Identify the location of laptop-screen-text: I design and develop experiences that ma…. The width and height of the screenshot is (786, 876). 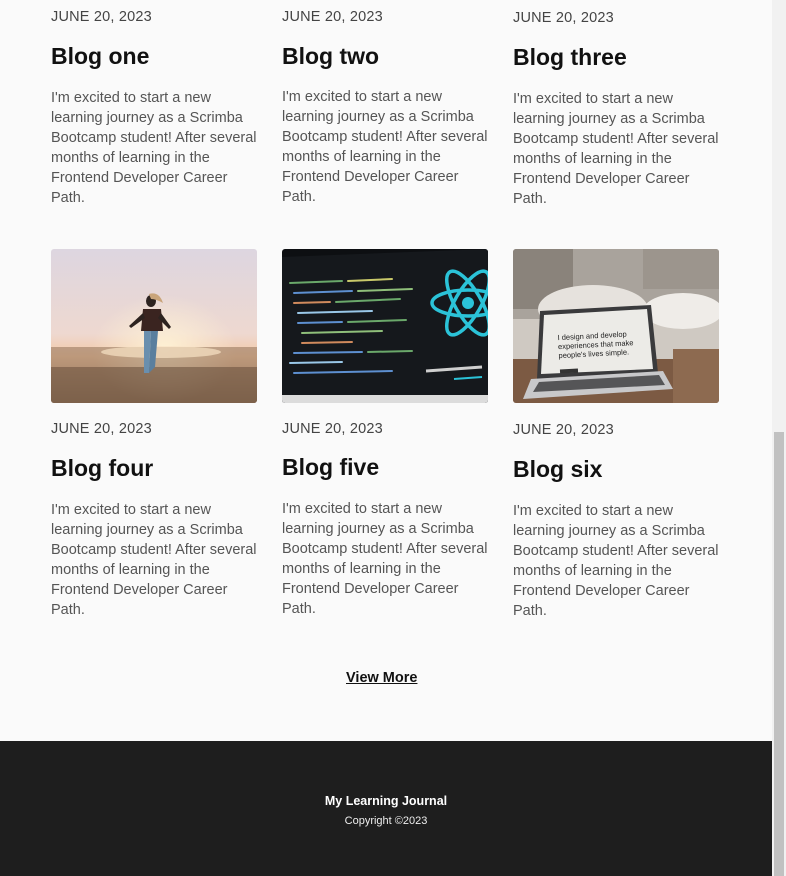
(595, 345).